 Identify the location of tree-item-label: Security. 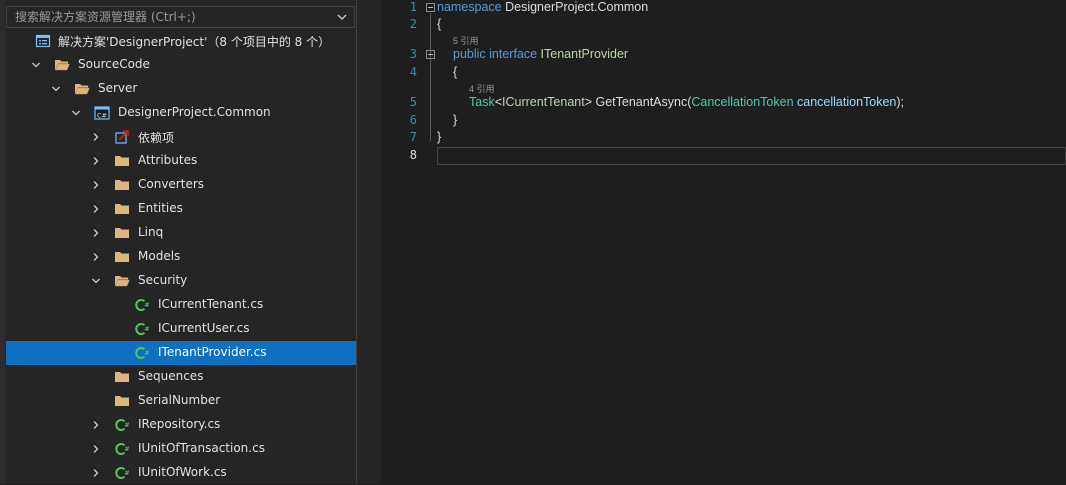
(163, 280).